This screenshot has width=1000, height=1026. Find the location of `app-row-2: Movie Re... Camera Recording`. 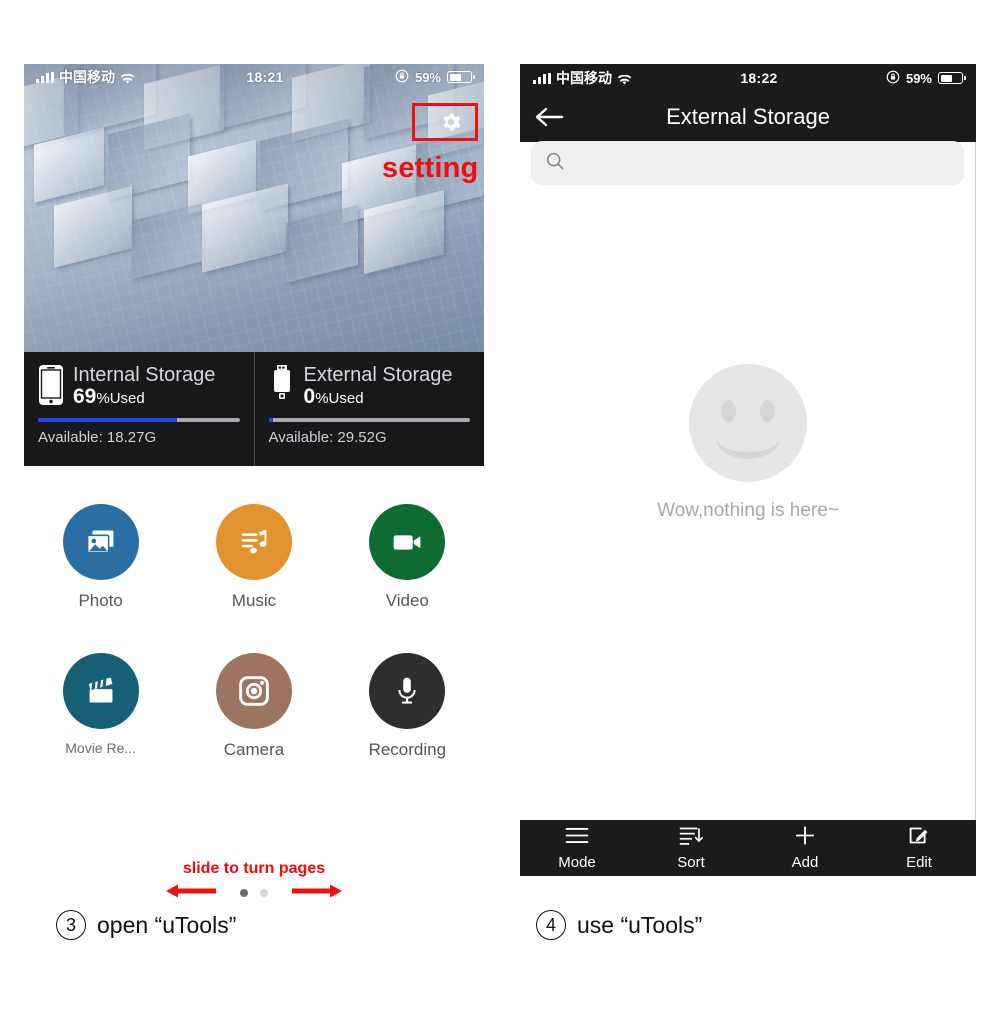

app-row-2: Movie Re... Camera Recording is located at coordinates (254, 706).